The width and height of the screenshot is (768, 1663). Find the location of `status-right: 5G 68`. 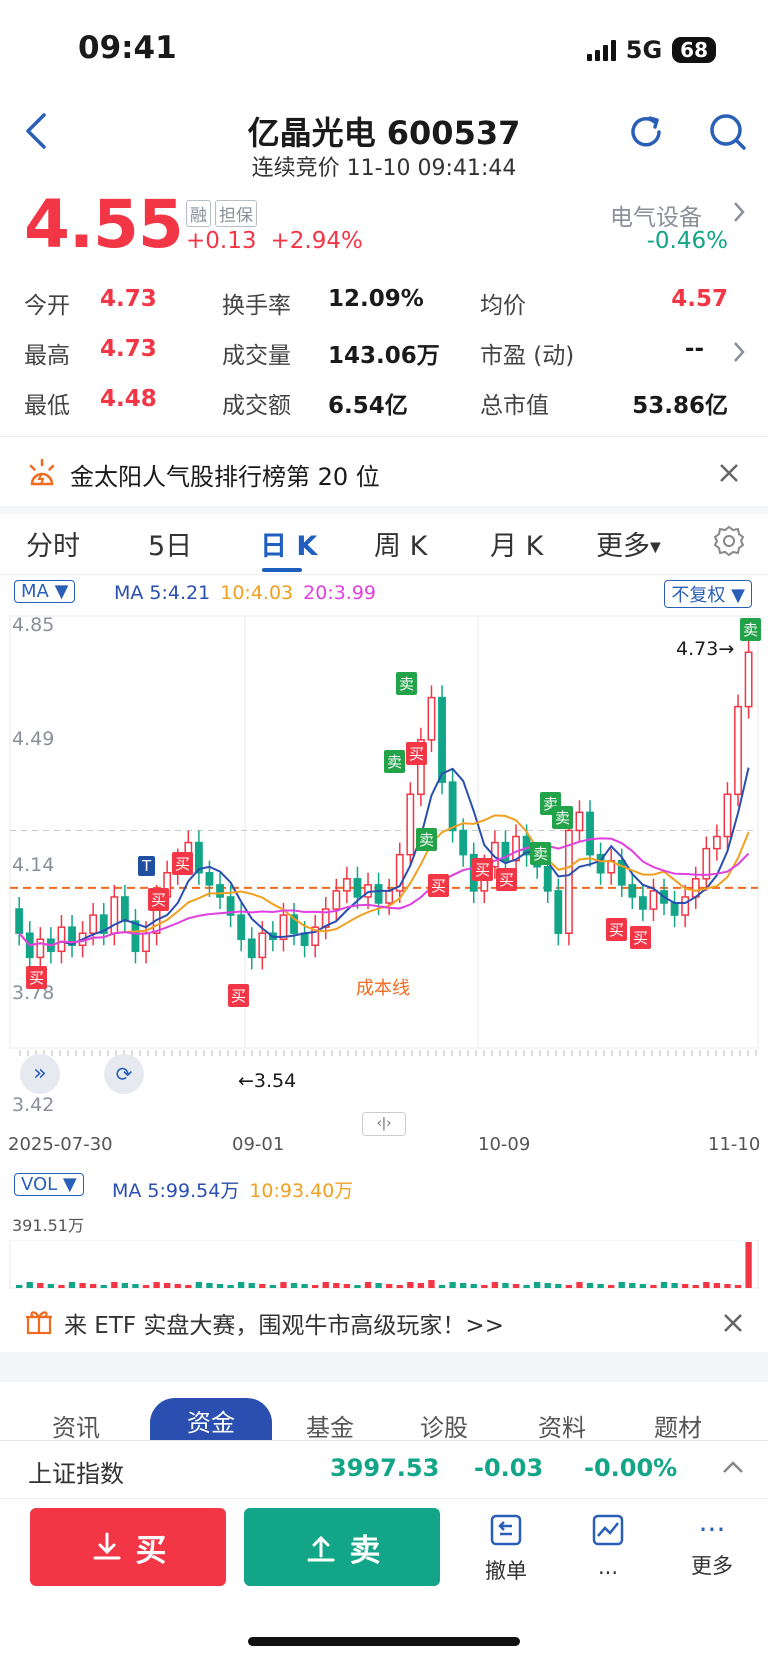

status-right: 5G 68 is located at coordinates (651, 50).